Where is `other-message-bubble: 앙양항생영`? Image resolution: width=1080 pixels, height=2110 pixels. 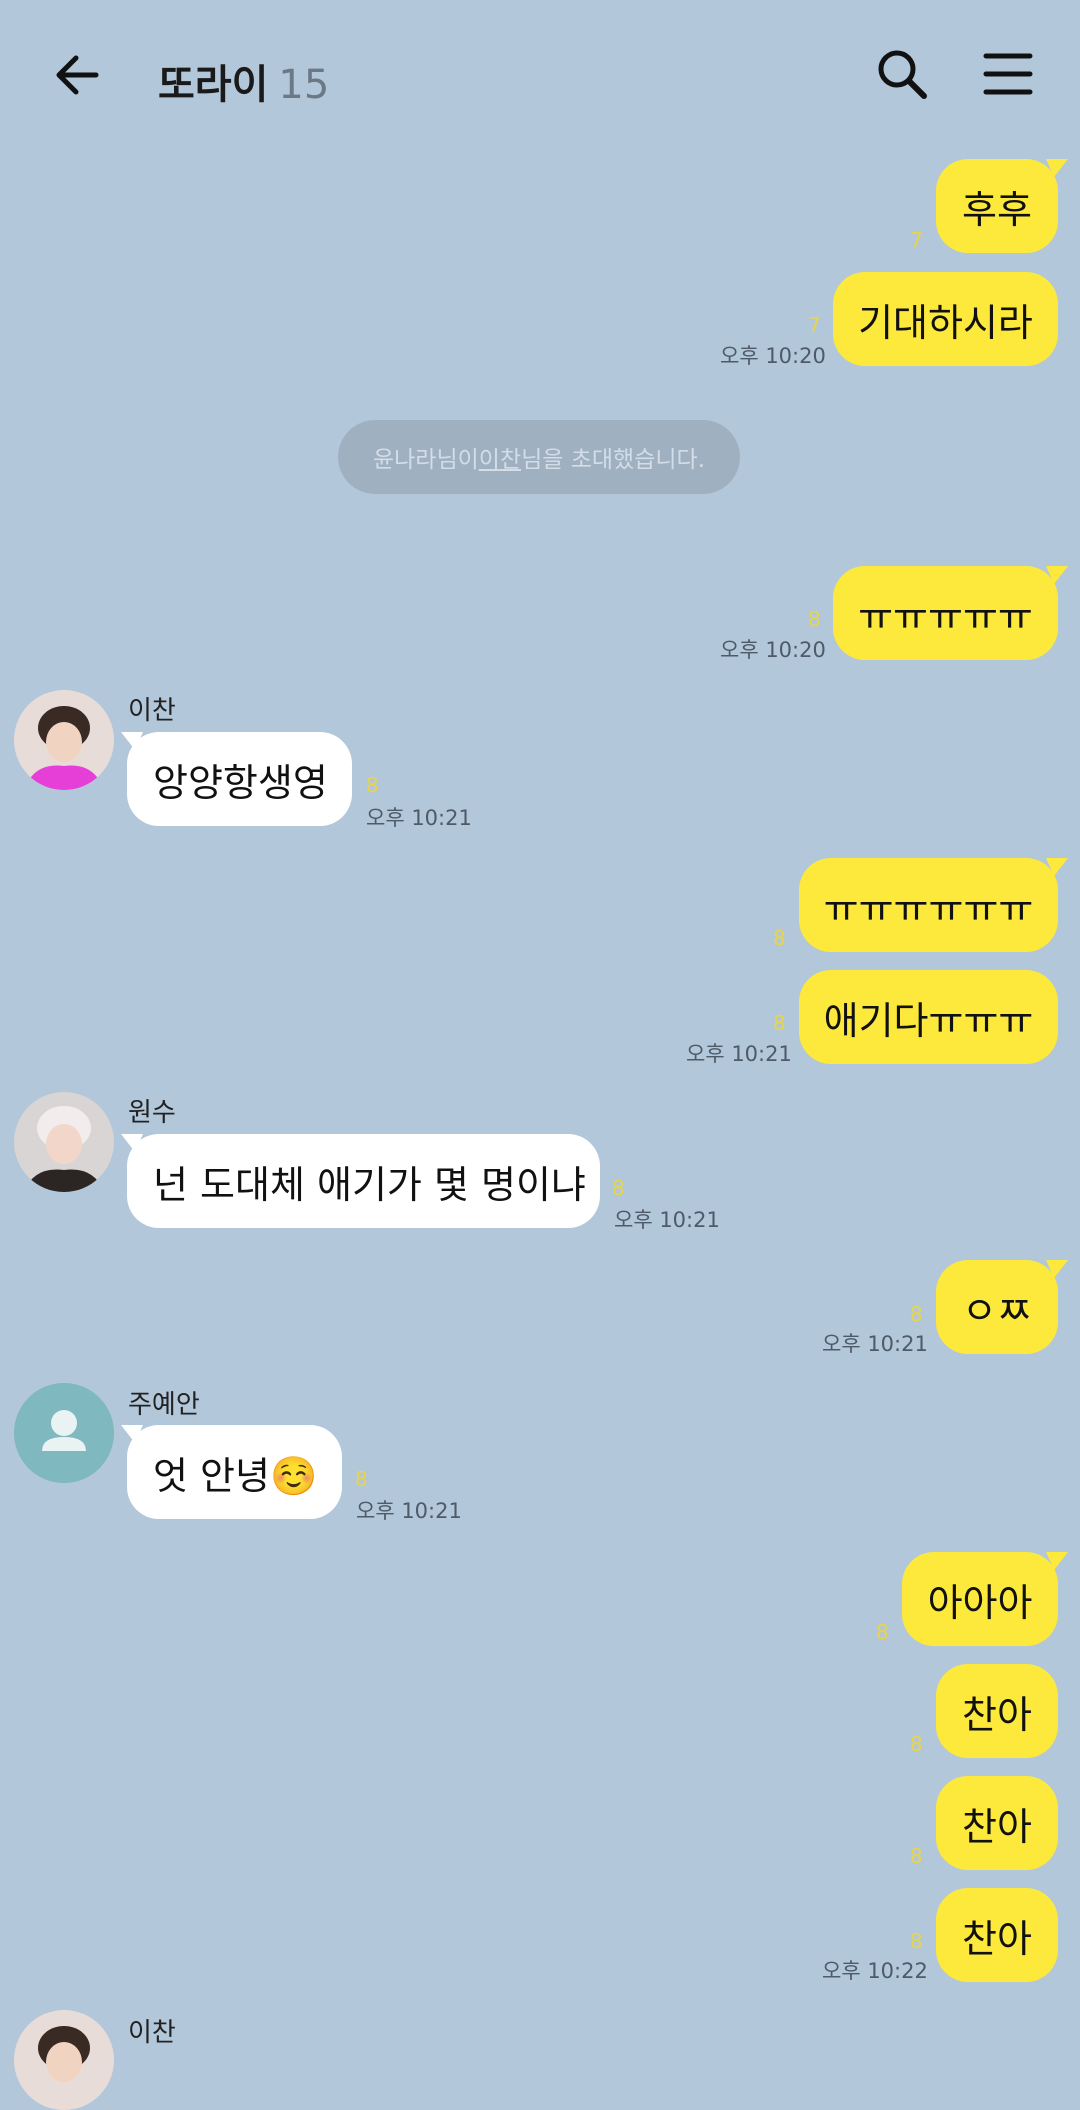 other-message-bubble: 앙양항생영 is located at coordinates (239, 779).